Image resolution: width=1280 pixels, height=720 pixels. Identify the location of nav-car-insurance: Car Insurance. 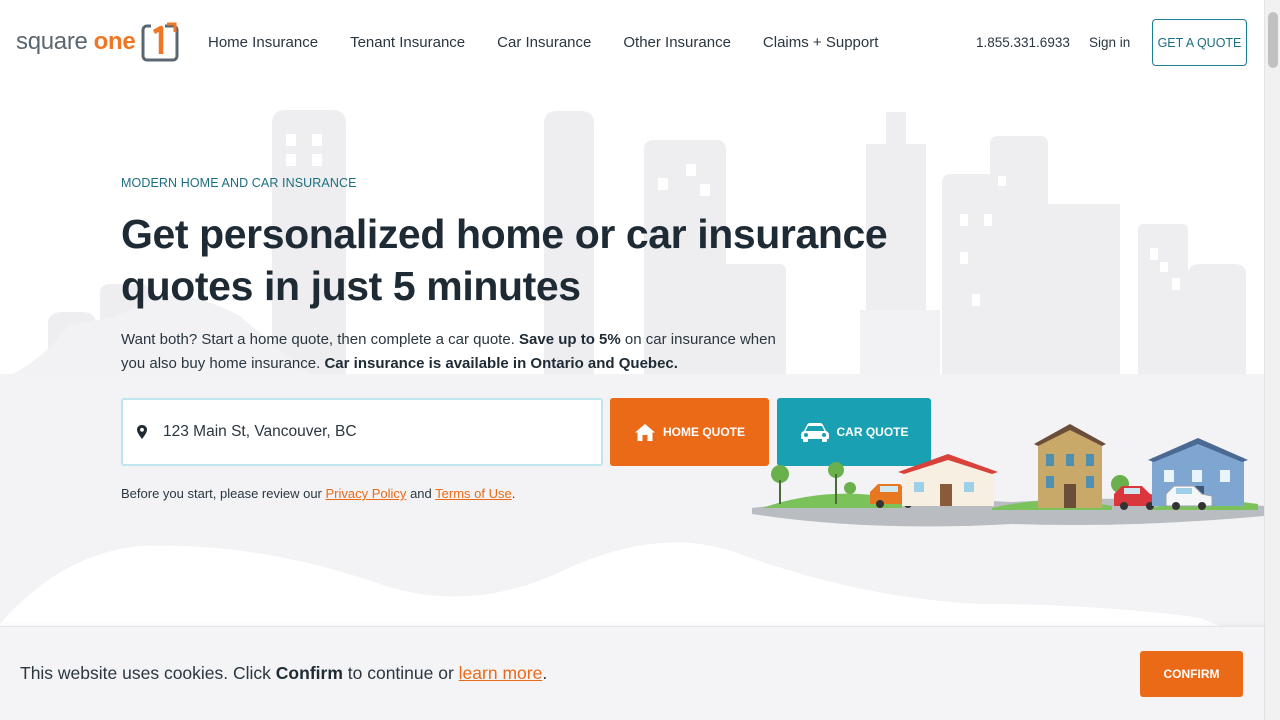
(544, 42).